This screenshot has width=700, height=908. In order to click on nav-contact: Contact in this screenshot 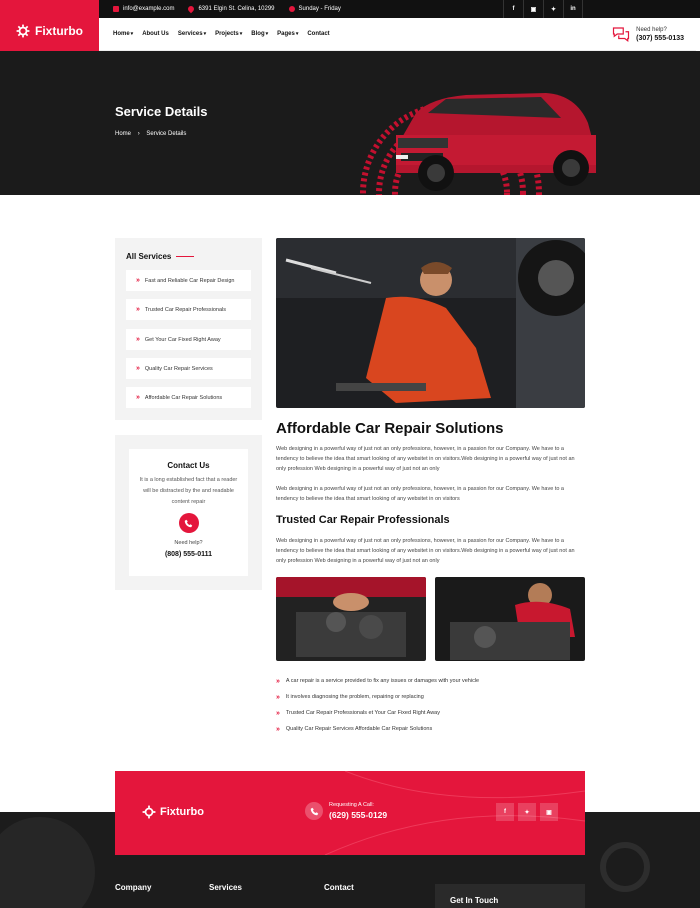, I will do `click(318, 34)`.